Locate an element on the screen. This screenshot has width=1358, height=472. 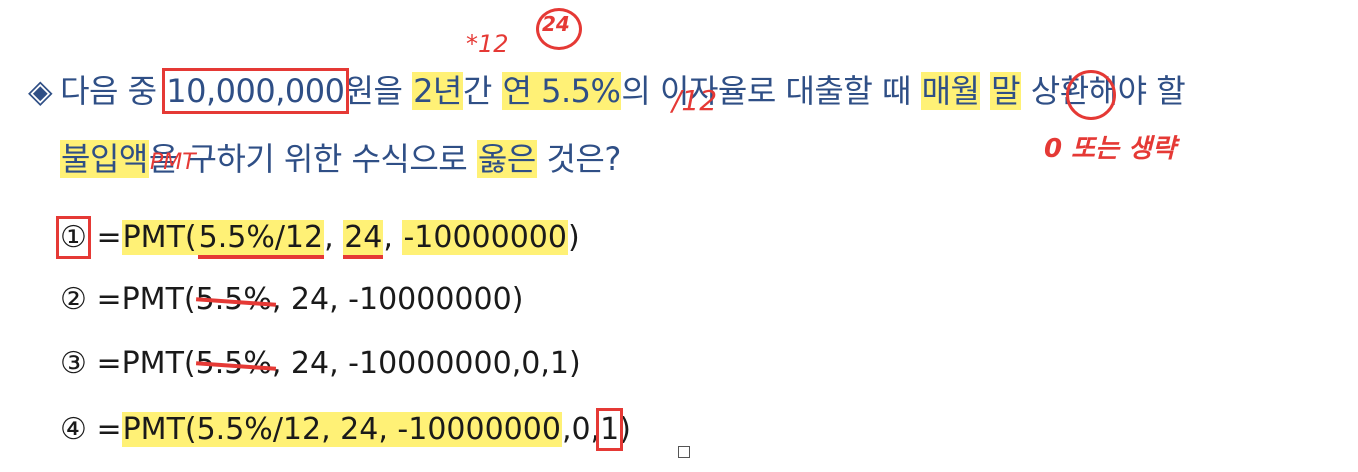
option-1-number: ① is located at coordinates (73, 237).